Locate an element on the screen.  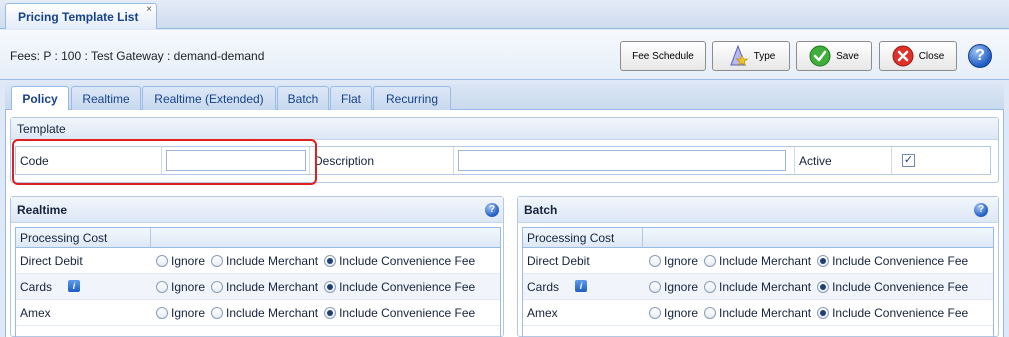
fee-schedule-label: Fee Schedule is located at coordinates (663, 56).